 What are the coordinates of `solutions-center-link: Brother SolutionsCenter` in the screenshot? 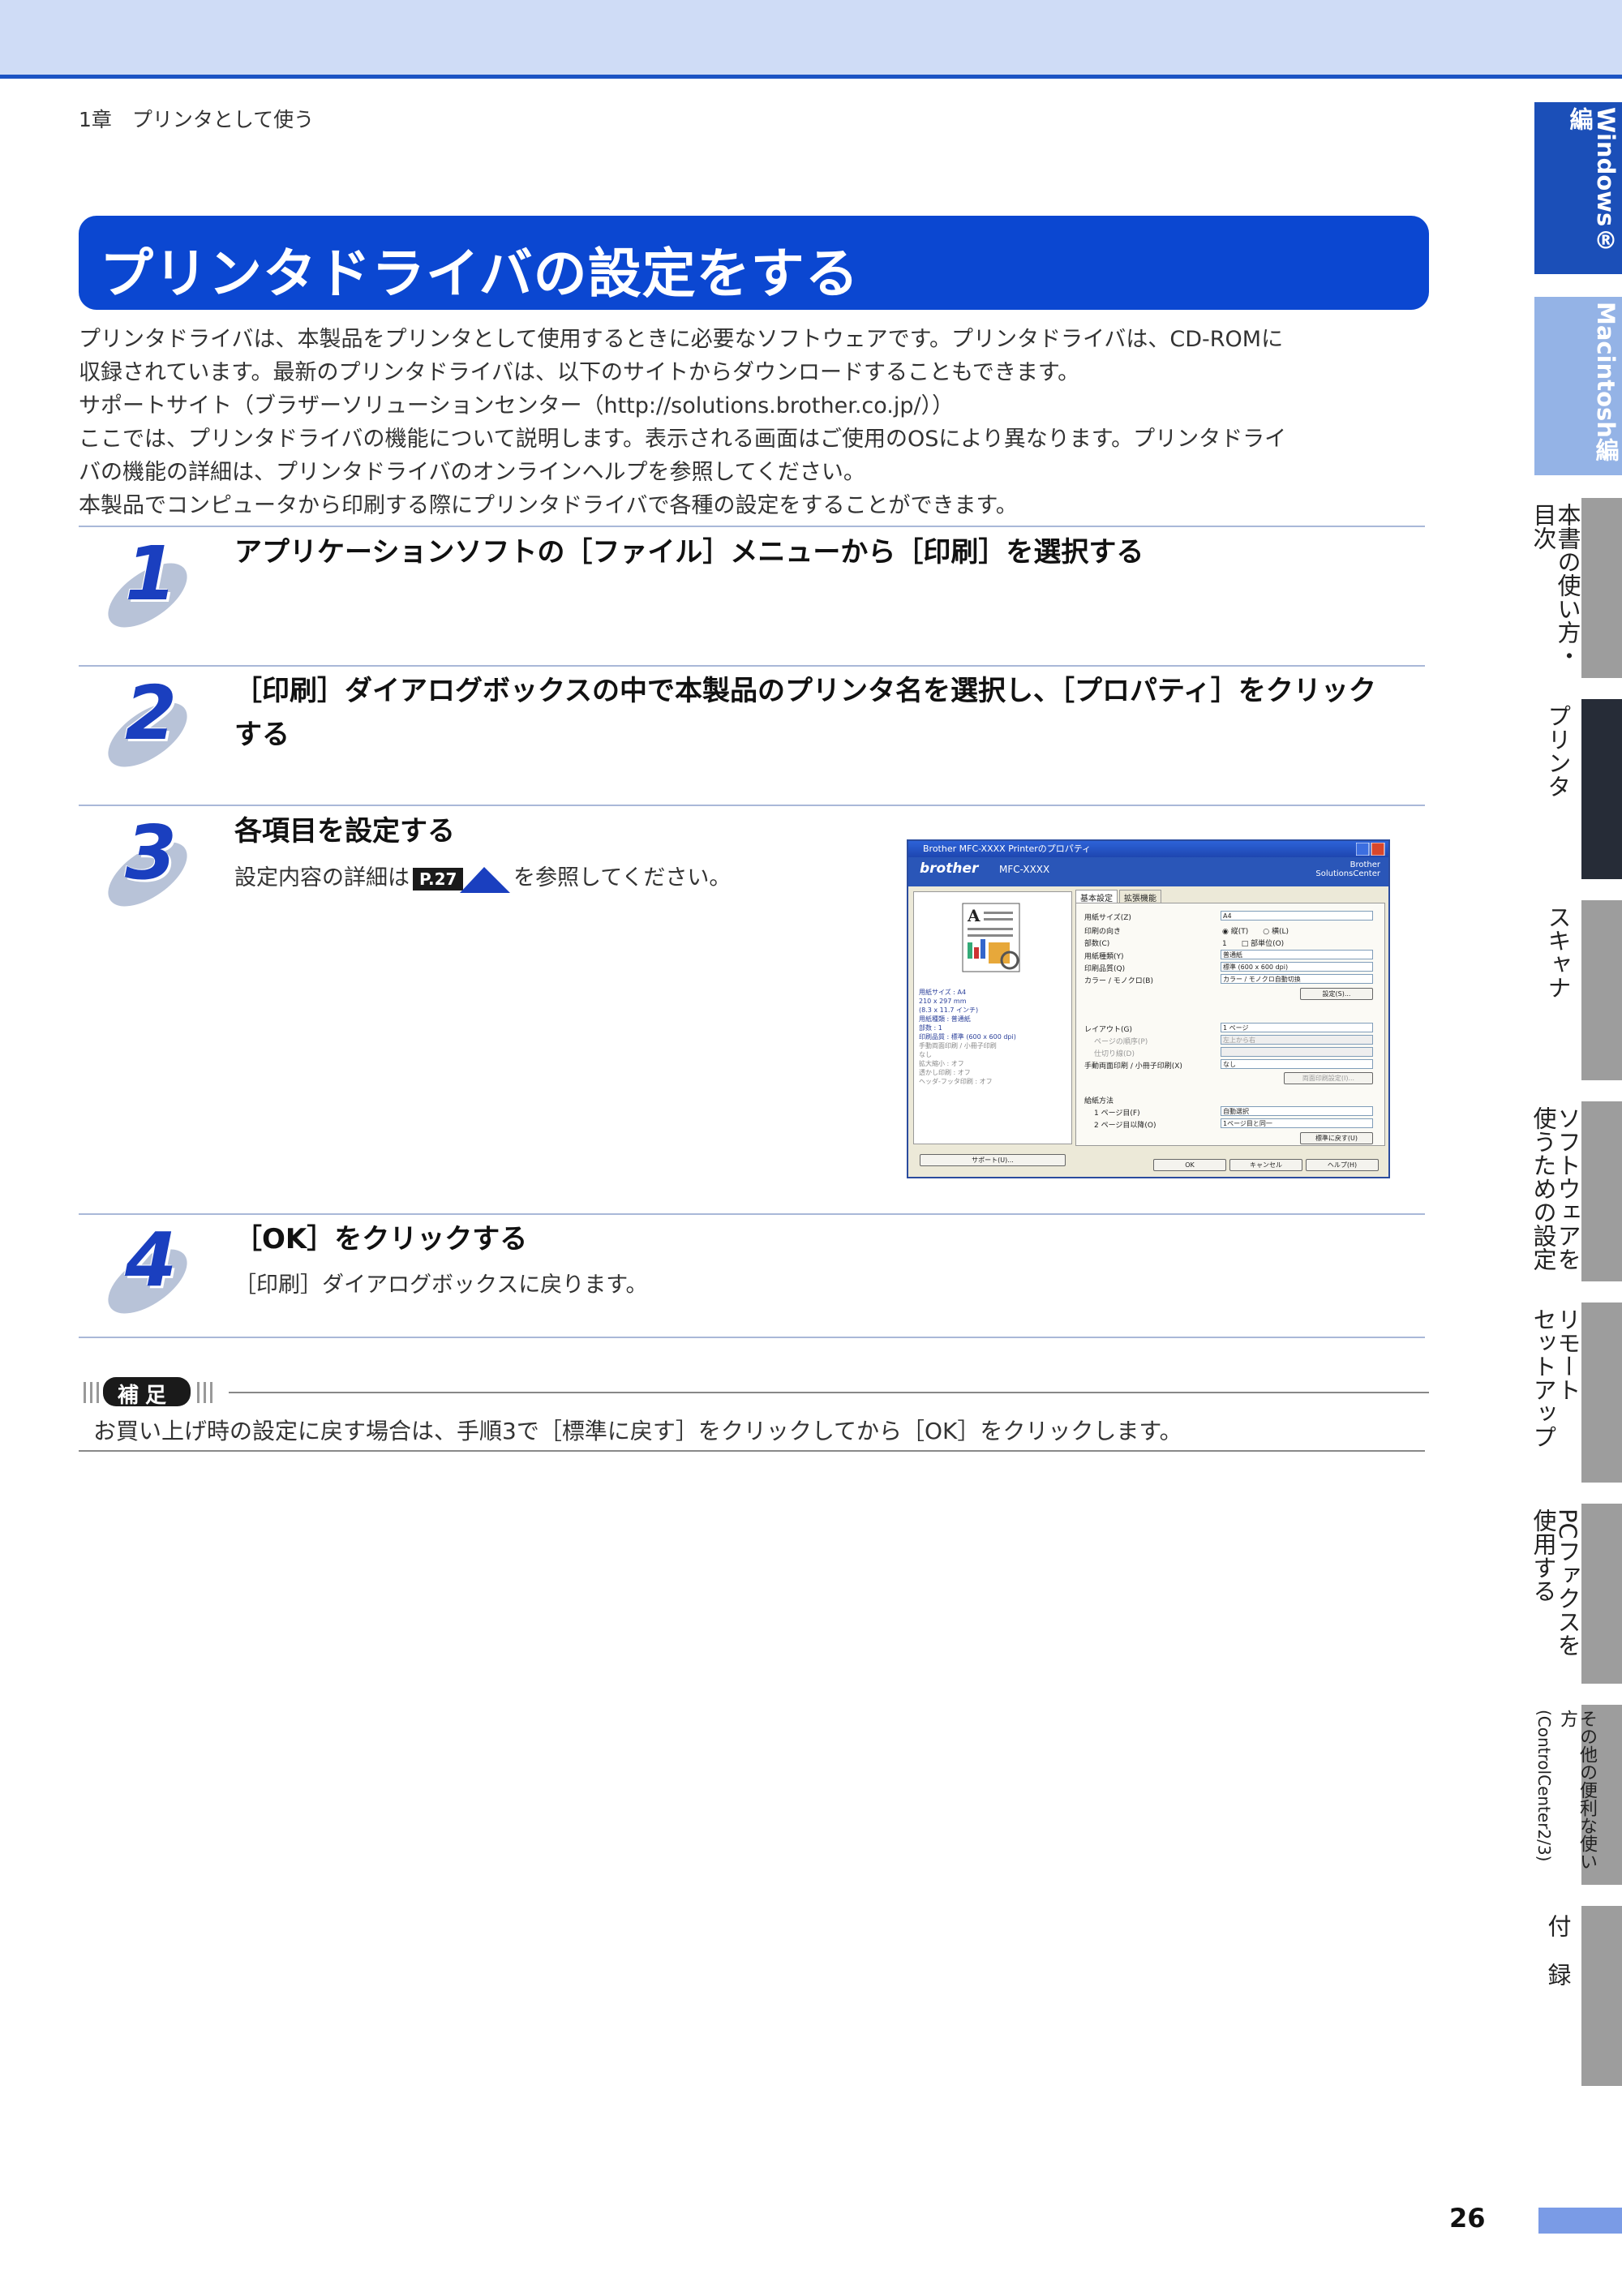 It's located at (1347, 869).